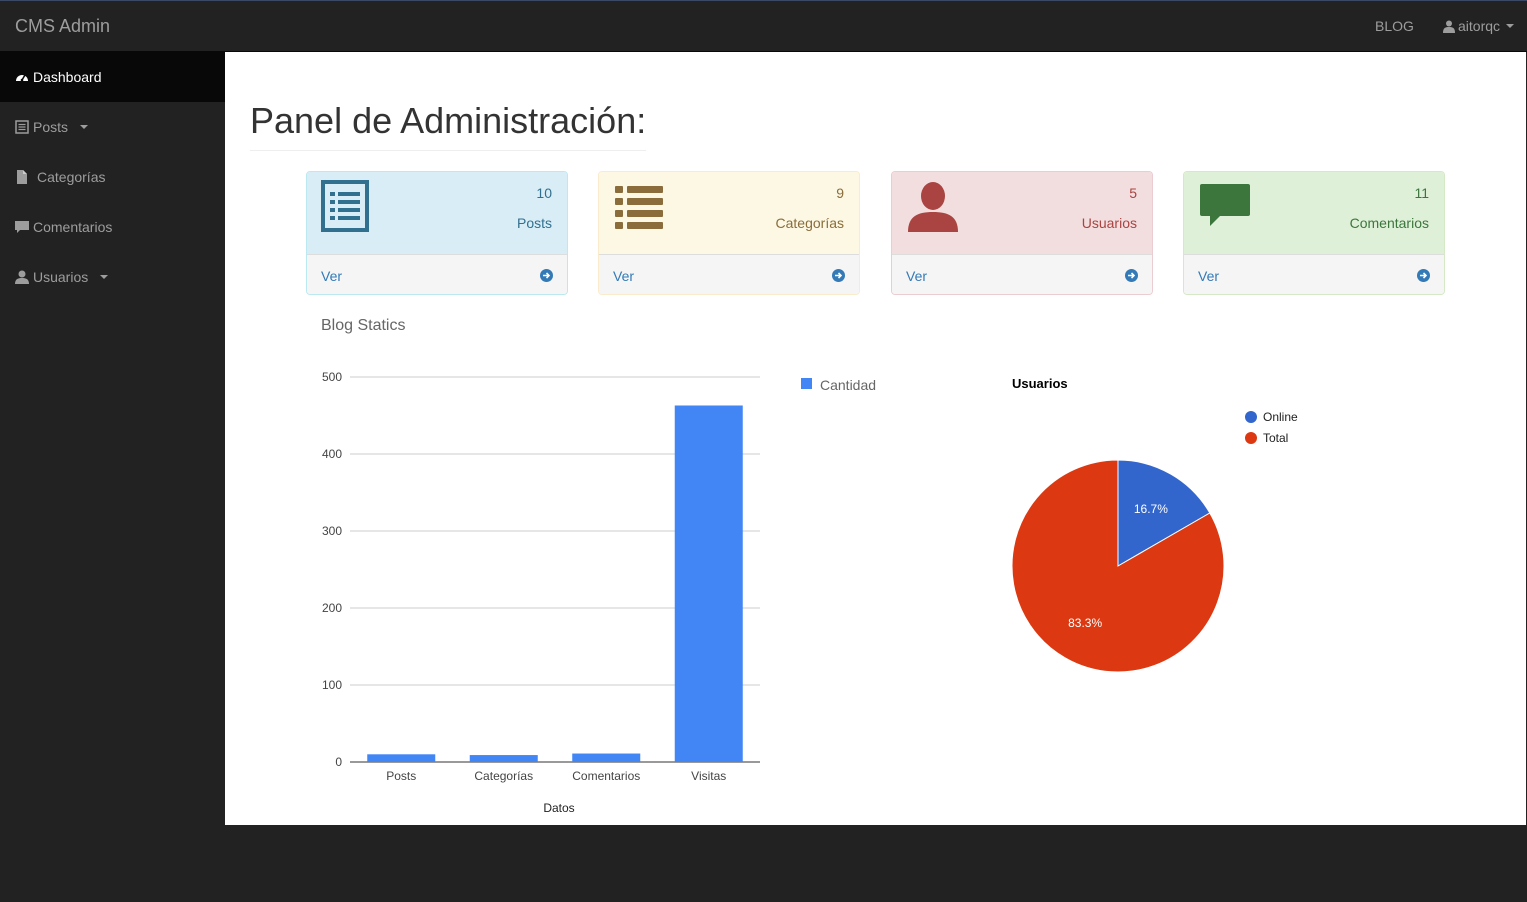 This screenshot has height=902, width=1527. Describe the element at coordinates (1085, 623) in the screenshot. I see `pie-percent-label: 83.3%` at that location.